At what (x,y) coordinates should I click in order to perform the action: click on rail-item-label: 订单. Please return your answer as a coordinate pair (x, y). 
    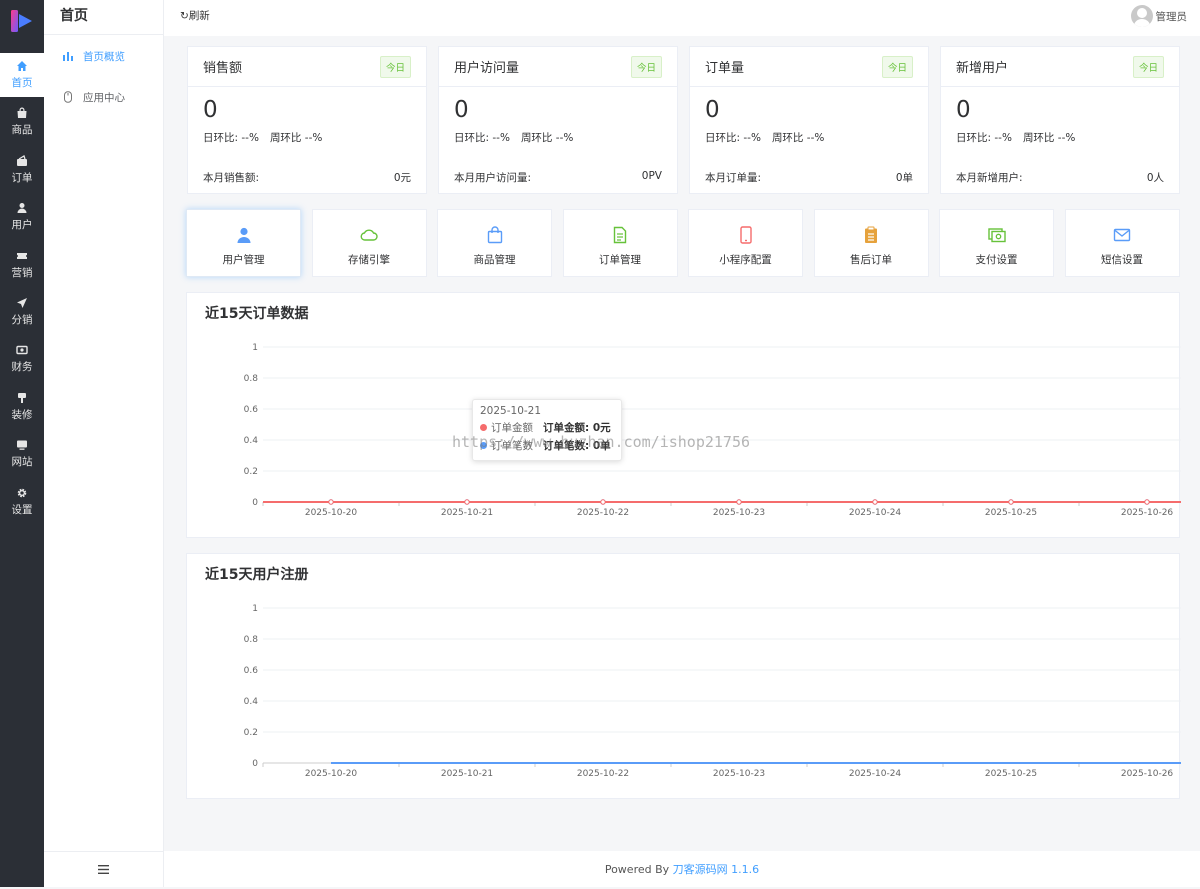
    Looking at the image, I should click on (22, 177).